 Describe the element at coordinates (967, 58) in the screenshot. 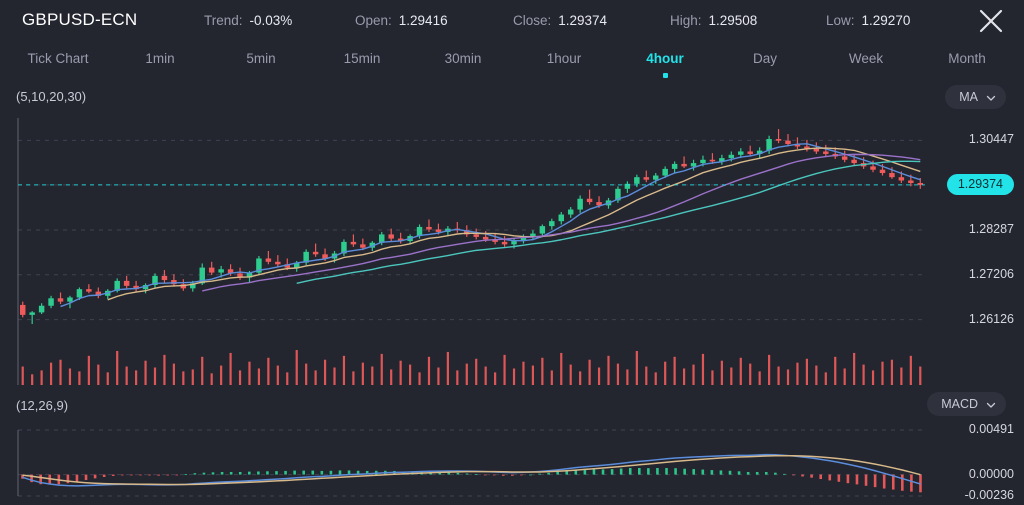

I see `tab-label: Month` at that location.